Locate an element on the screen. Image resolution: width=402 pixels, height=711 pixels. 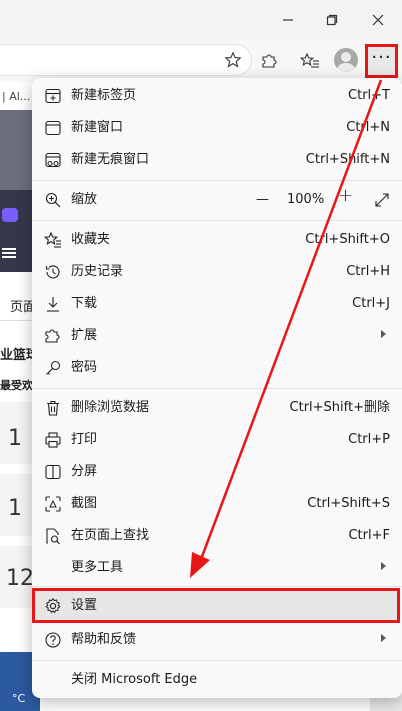
more-icon: ··· is located at coordinates (381, 57).